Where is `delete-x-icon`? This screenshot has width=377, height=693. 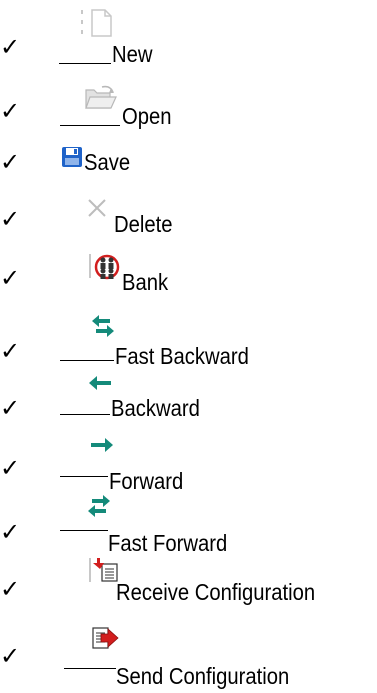 delete-x-icon is located at coordinates (97, 208).